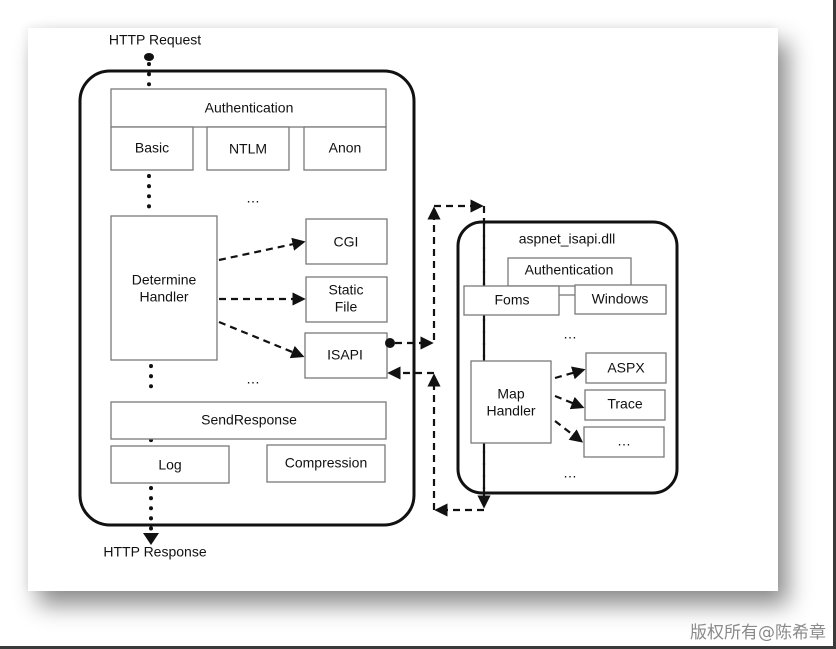 This screenshot has width=836, height=649. I want to click on map-handler-label-line1: Map, so click(510, 394).